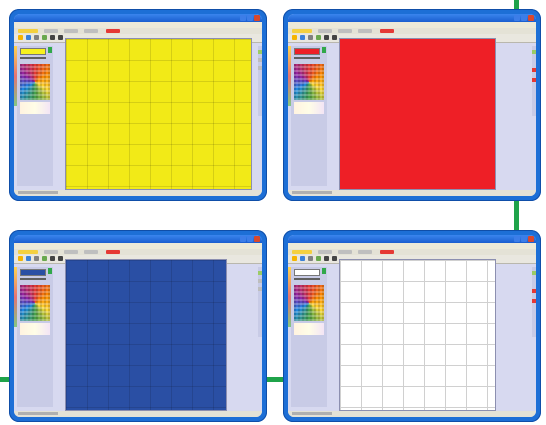 This screenshot has width=546, height=425. I want to click on title-bar, so click(412, 18).